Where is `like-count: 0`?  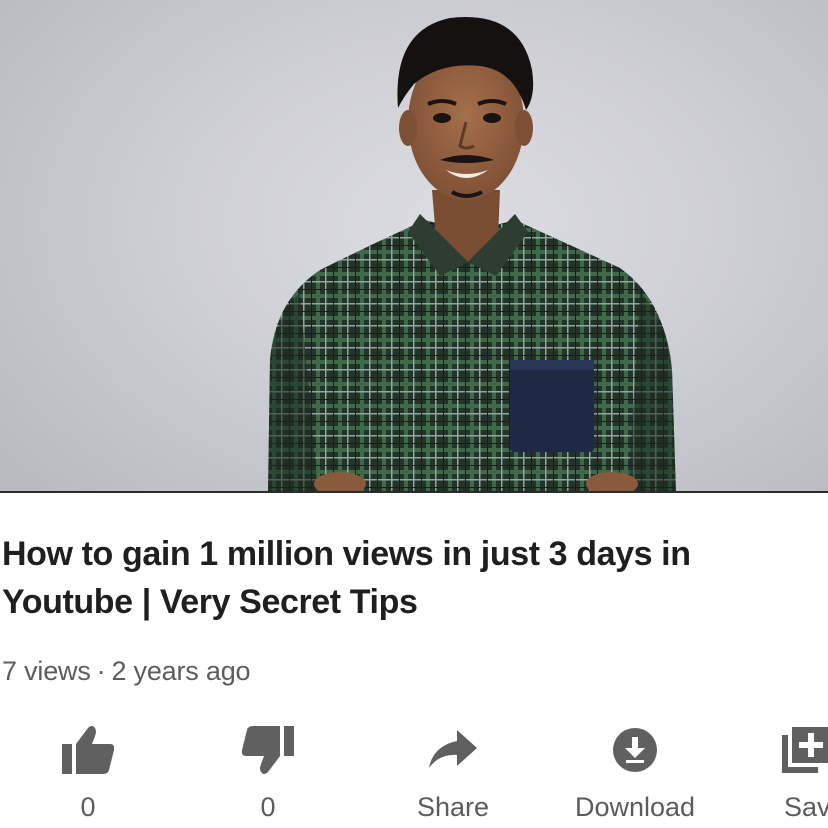
like-count: 0 is located at coordinates (88, 807).